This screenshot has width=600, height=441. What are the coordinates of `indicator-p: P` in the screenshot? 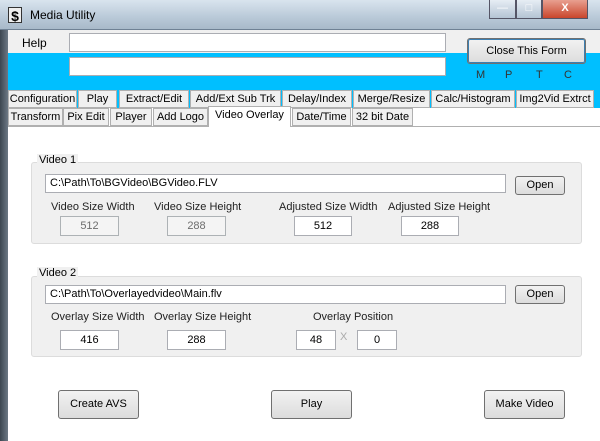 It's located at (509, 75).